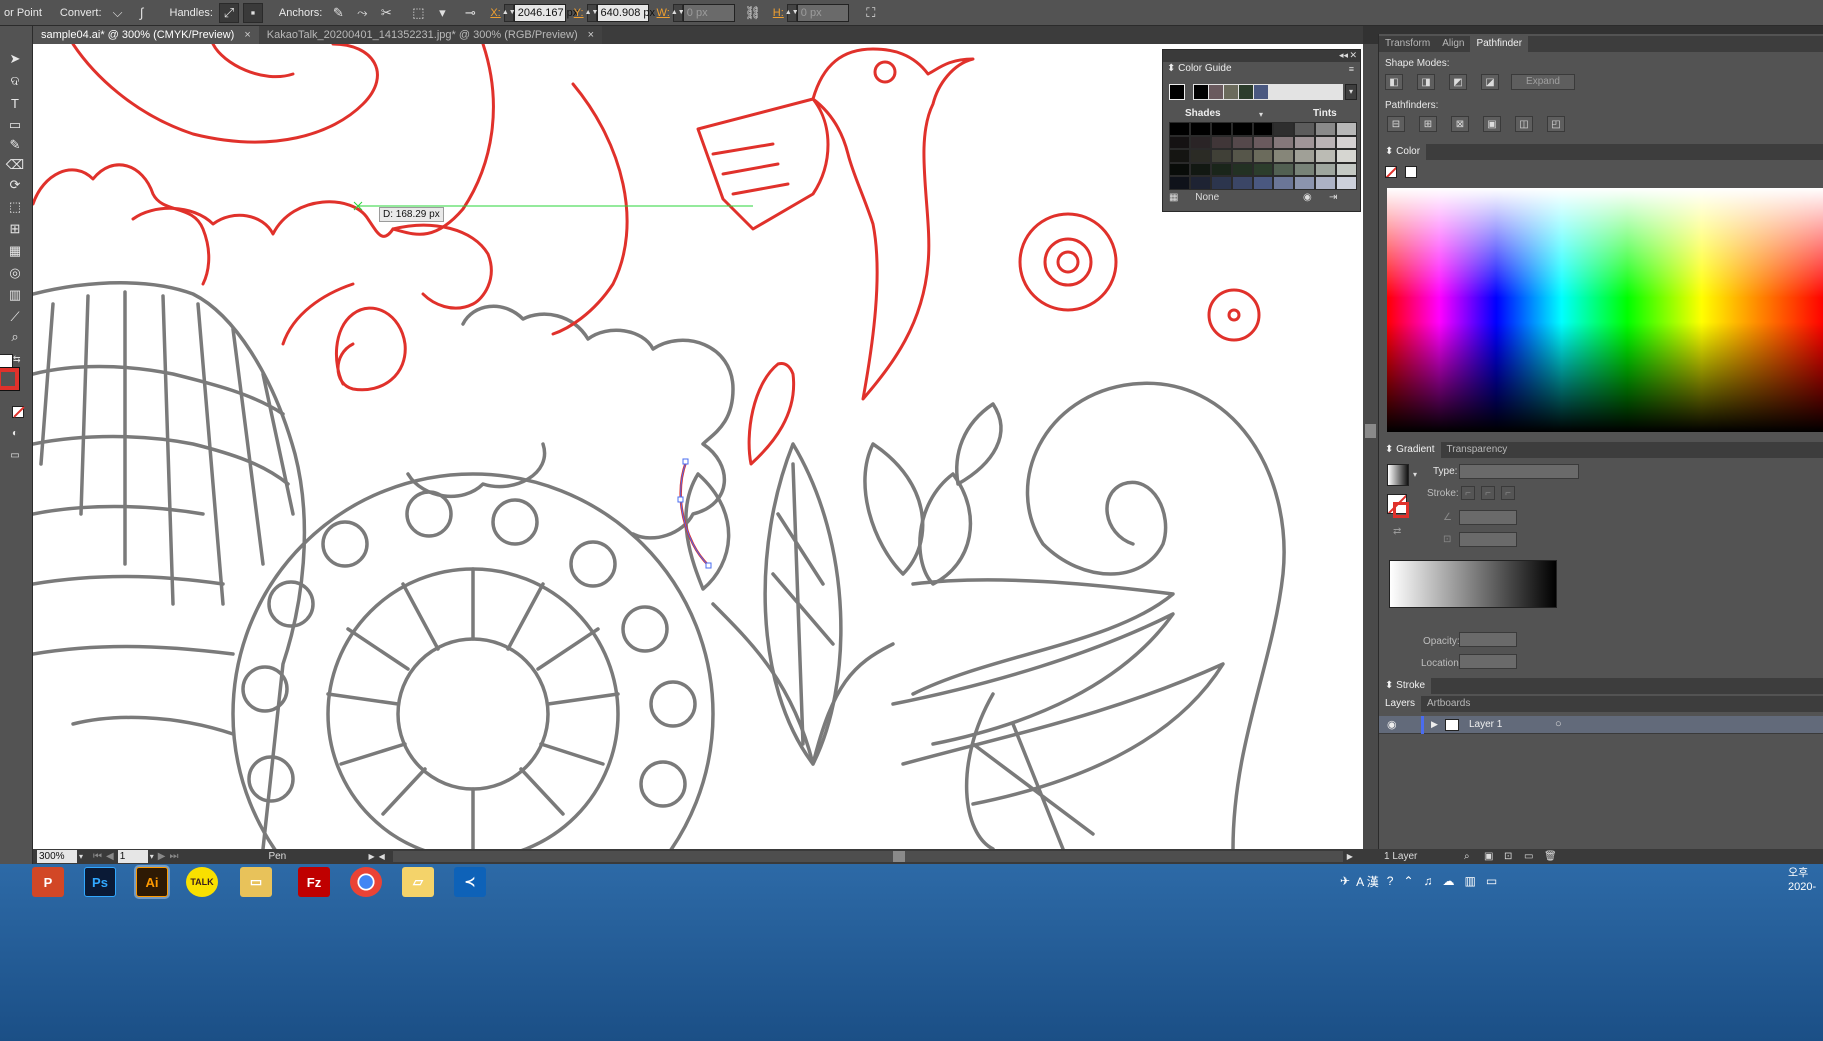 The height and width of the screenshot is (1041, 1823). What do you see at coordinates (247, 35) in the screenshot?
I see `close-tab-icon: ×` at bounding box center [247, 35].